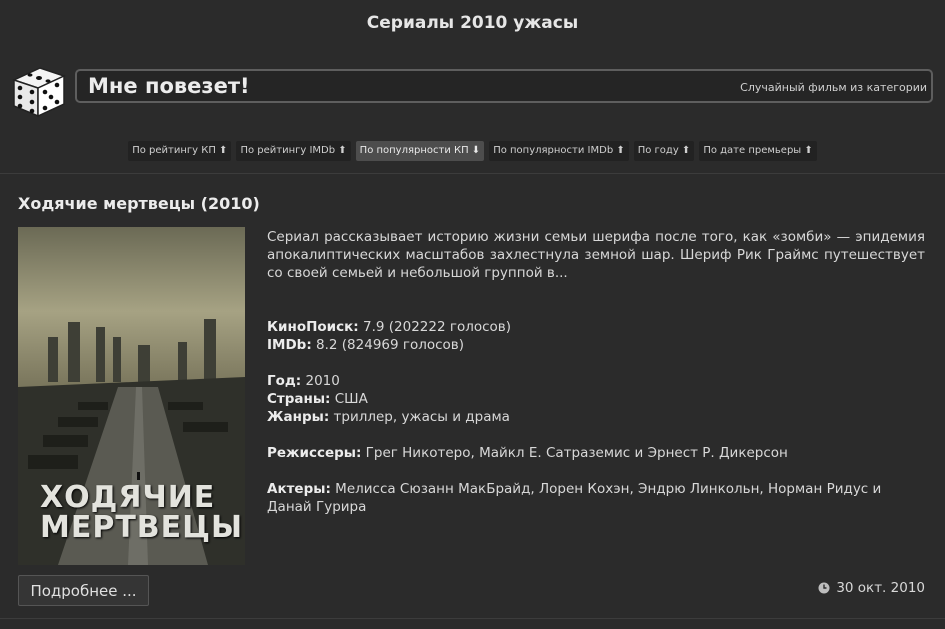 This screenshot has width=945, height=629. Describe the element at coordinates (664, 151) in the screenshot. I see `sort-year-button: По году ⬆` at that location.